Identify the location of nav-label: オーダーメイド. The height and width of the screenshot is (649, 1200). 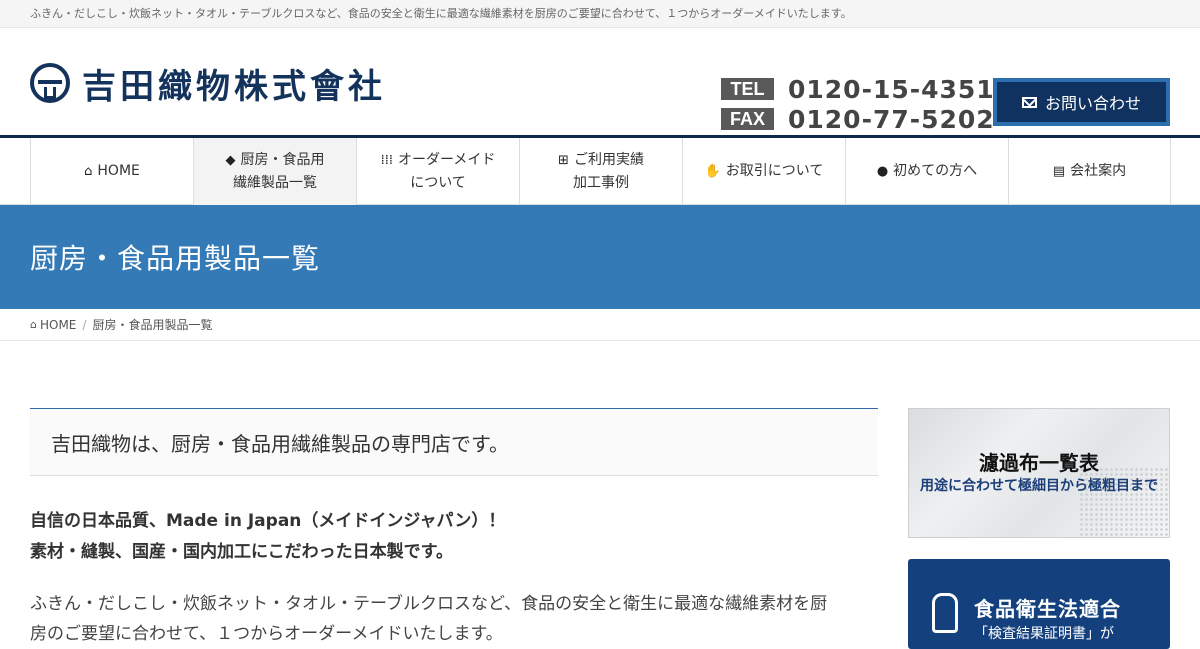
(446, 159).